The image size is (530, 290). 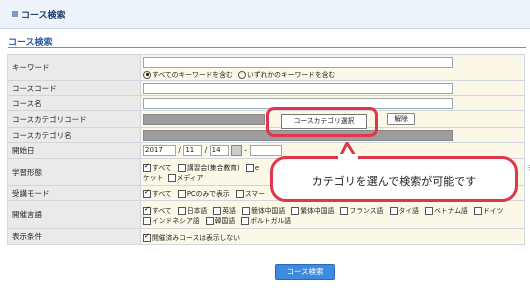 What do you see at coordinates (162, 168) in the screenshot?
I see `learning-all-label: すべて` at bounding box center [162, 168].